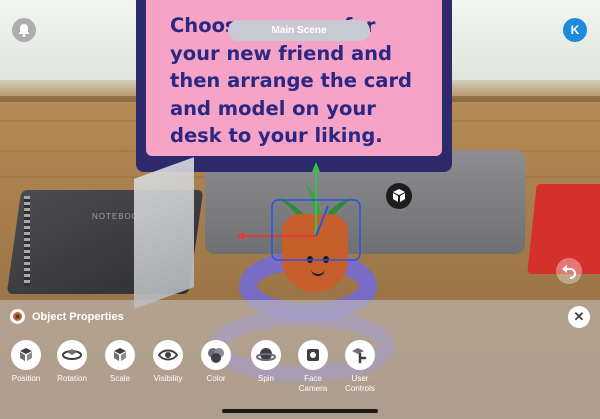  What do you see at coordinates (27, 241) in the screenshot?
I see `notebook-rings` at bounding box center [27, 241].